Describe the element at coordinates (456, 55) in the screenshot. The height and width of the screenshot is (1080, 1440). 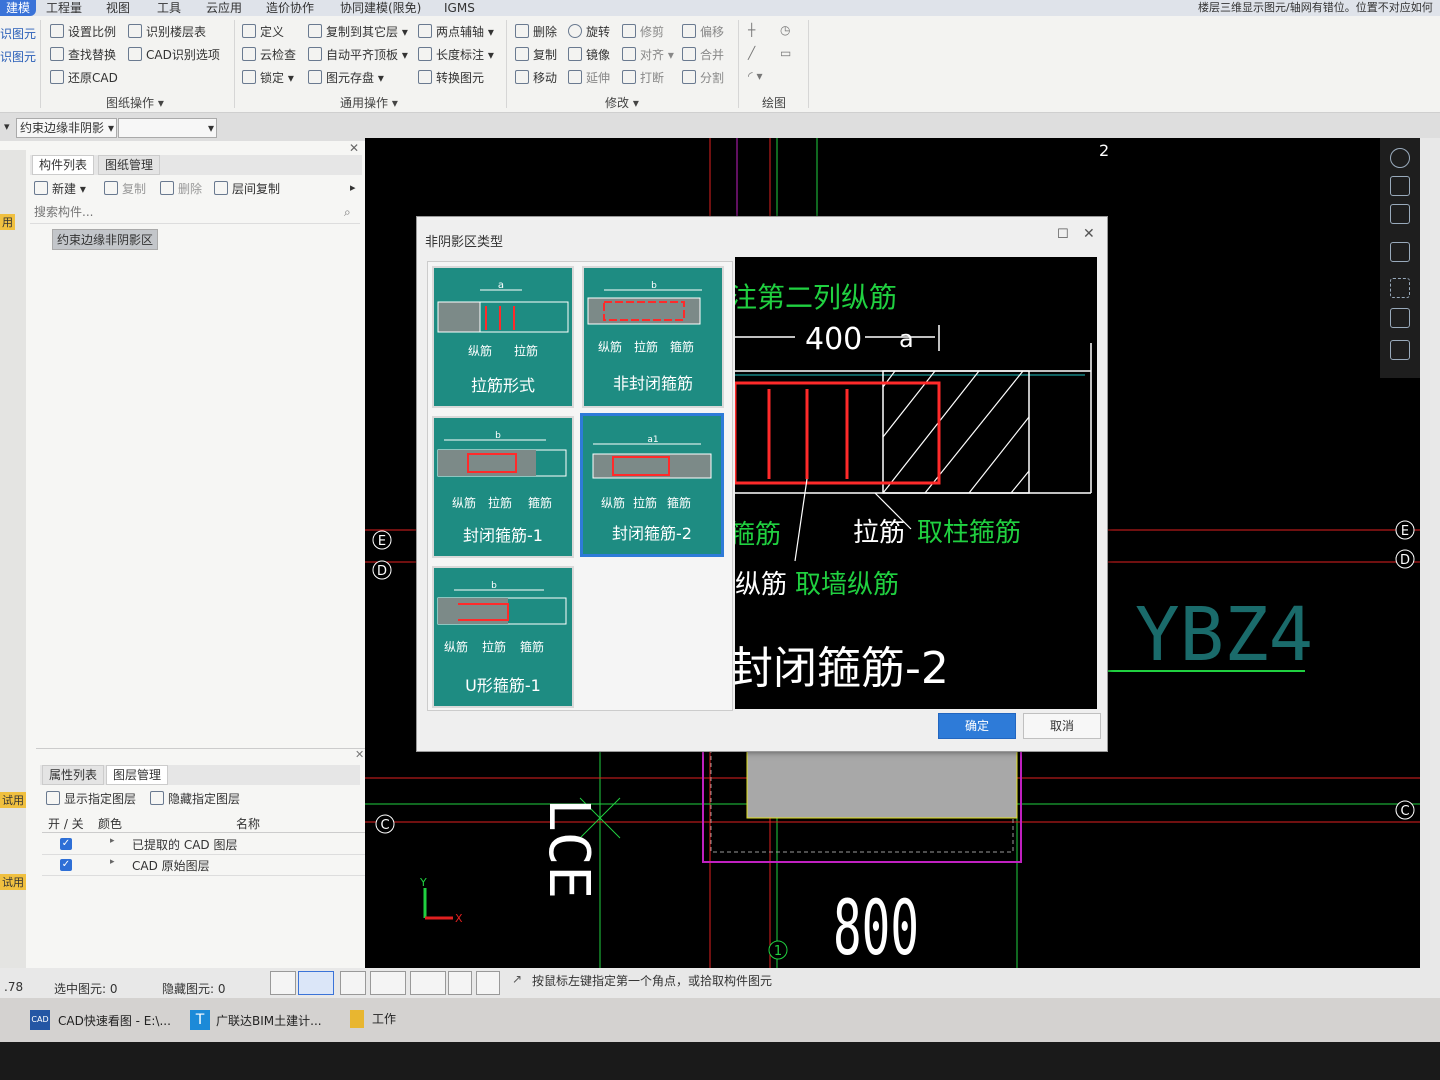
I see `length-dimension-button: 长度标注 ▾` at that location.